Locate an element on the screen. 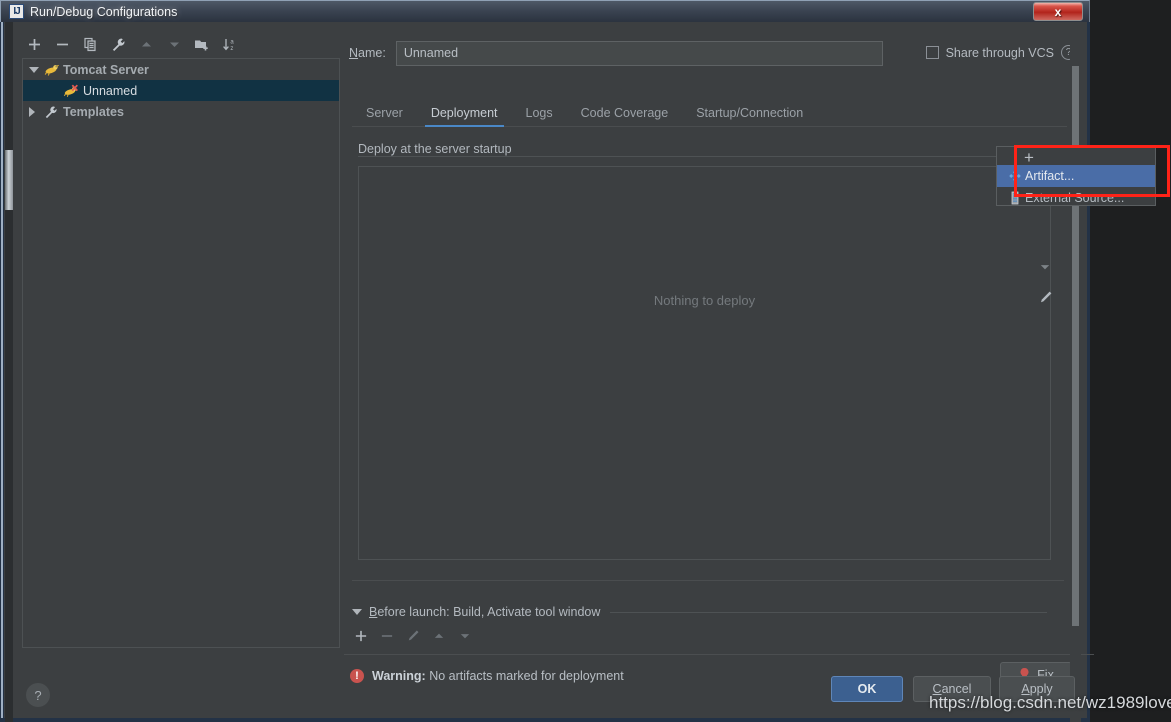  tree-toolbar: a z is located at coordinates (178, 44).